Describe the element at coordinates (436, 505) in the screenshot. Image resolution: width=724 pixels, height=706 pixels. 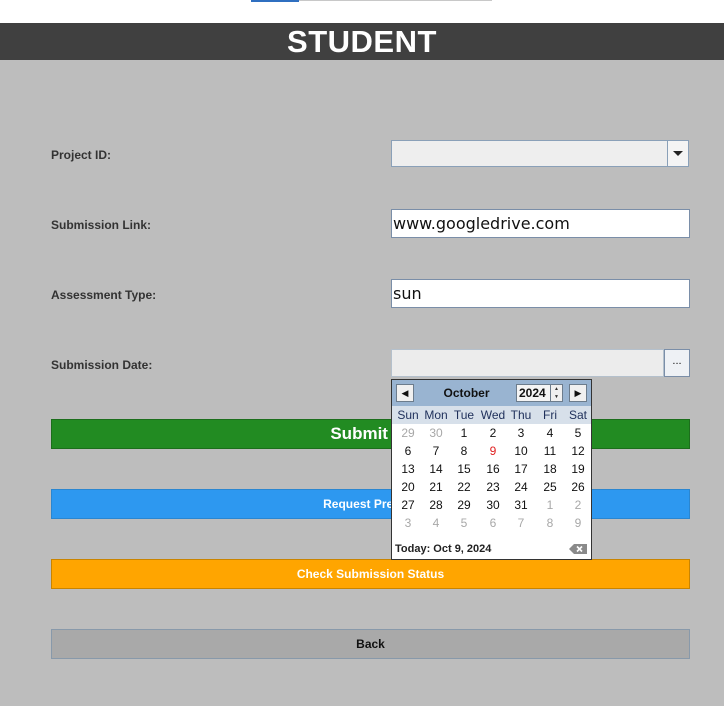
I see `calendar-day: 28` at that location.